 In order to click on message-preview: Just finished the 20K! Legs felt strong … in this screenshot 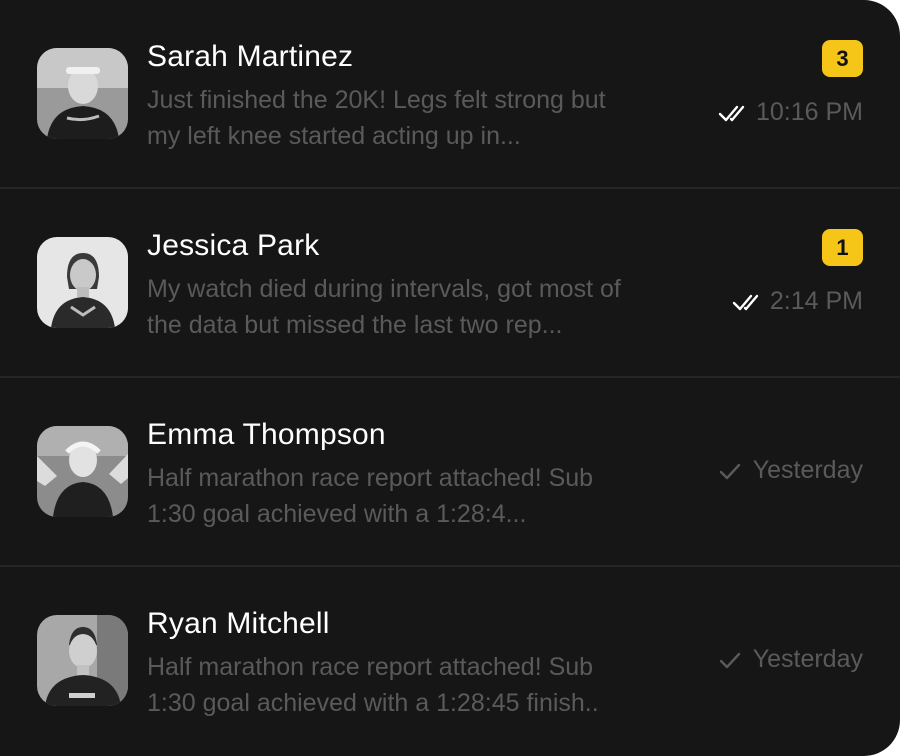, I will do `click(417, 118)`.